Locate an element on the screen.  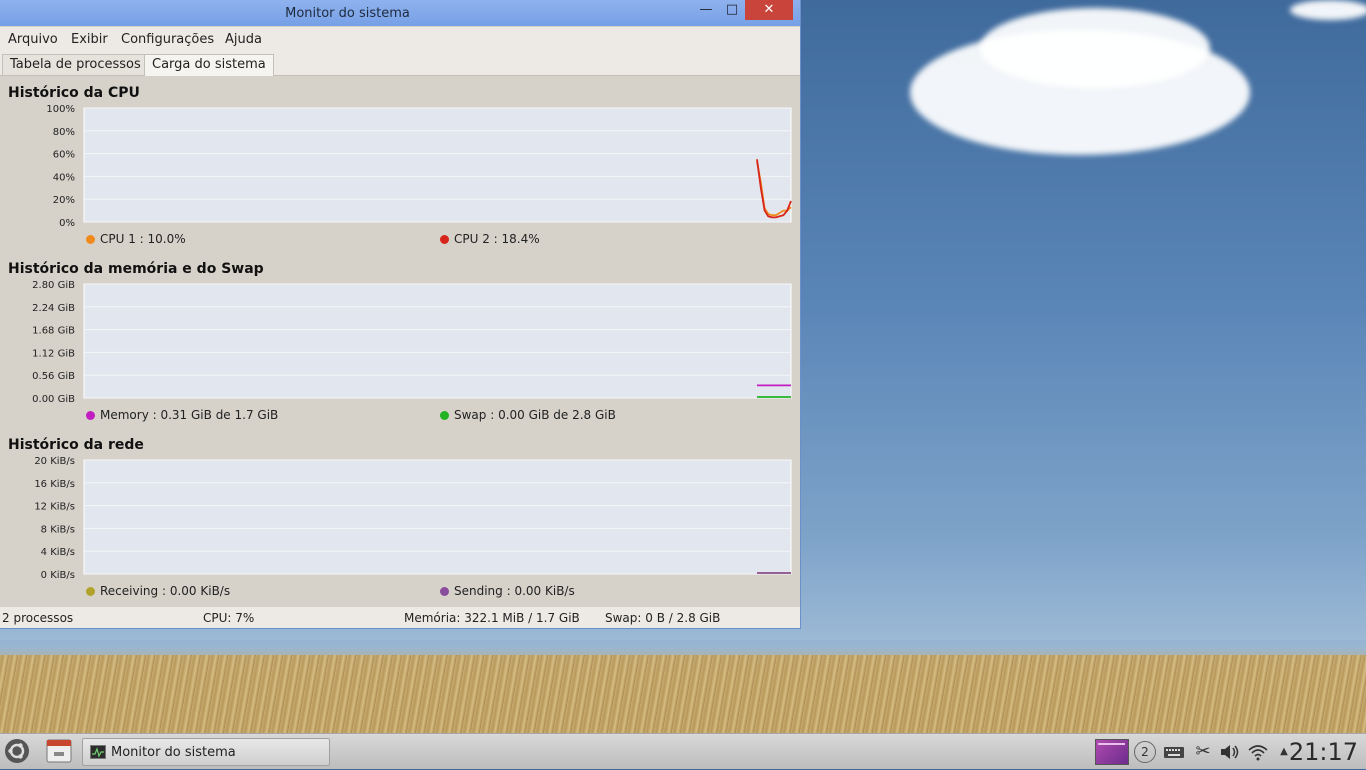
file-manager-icon is located at coordinates (59, 751).